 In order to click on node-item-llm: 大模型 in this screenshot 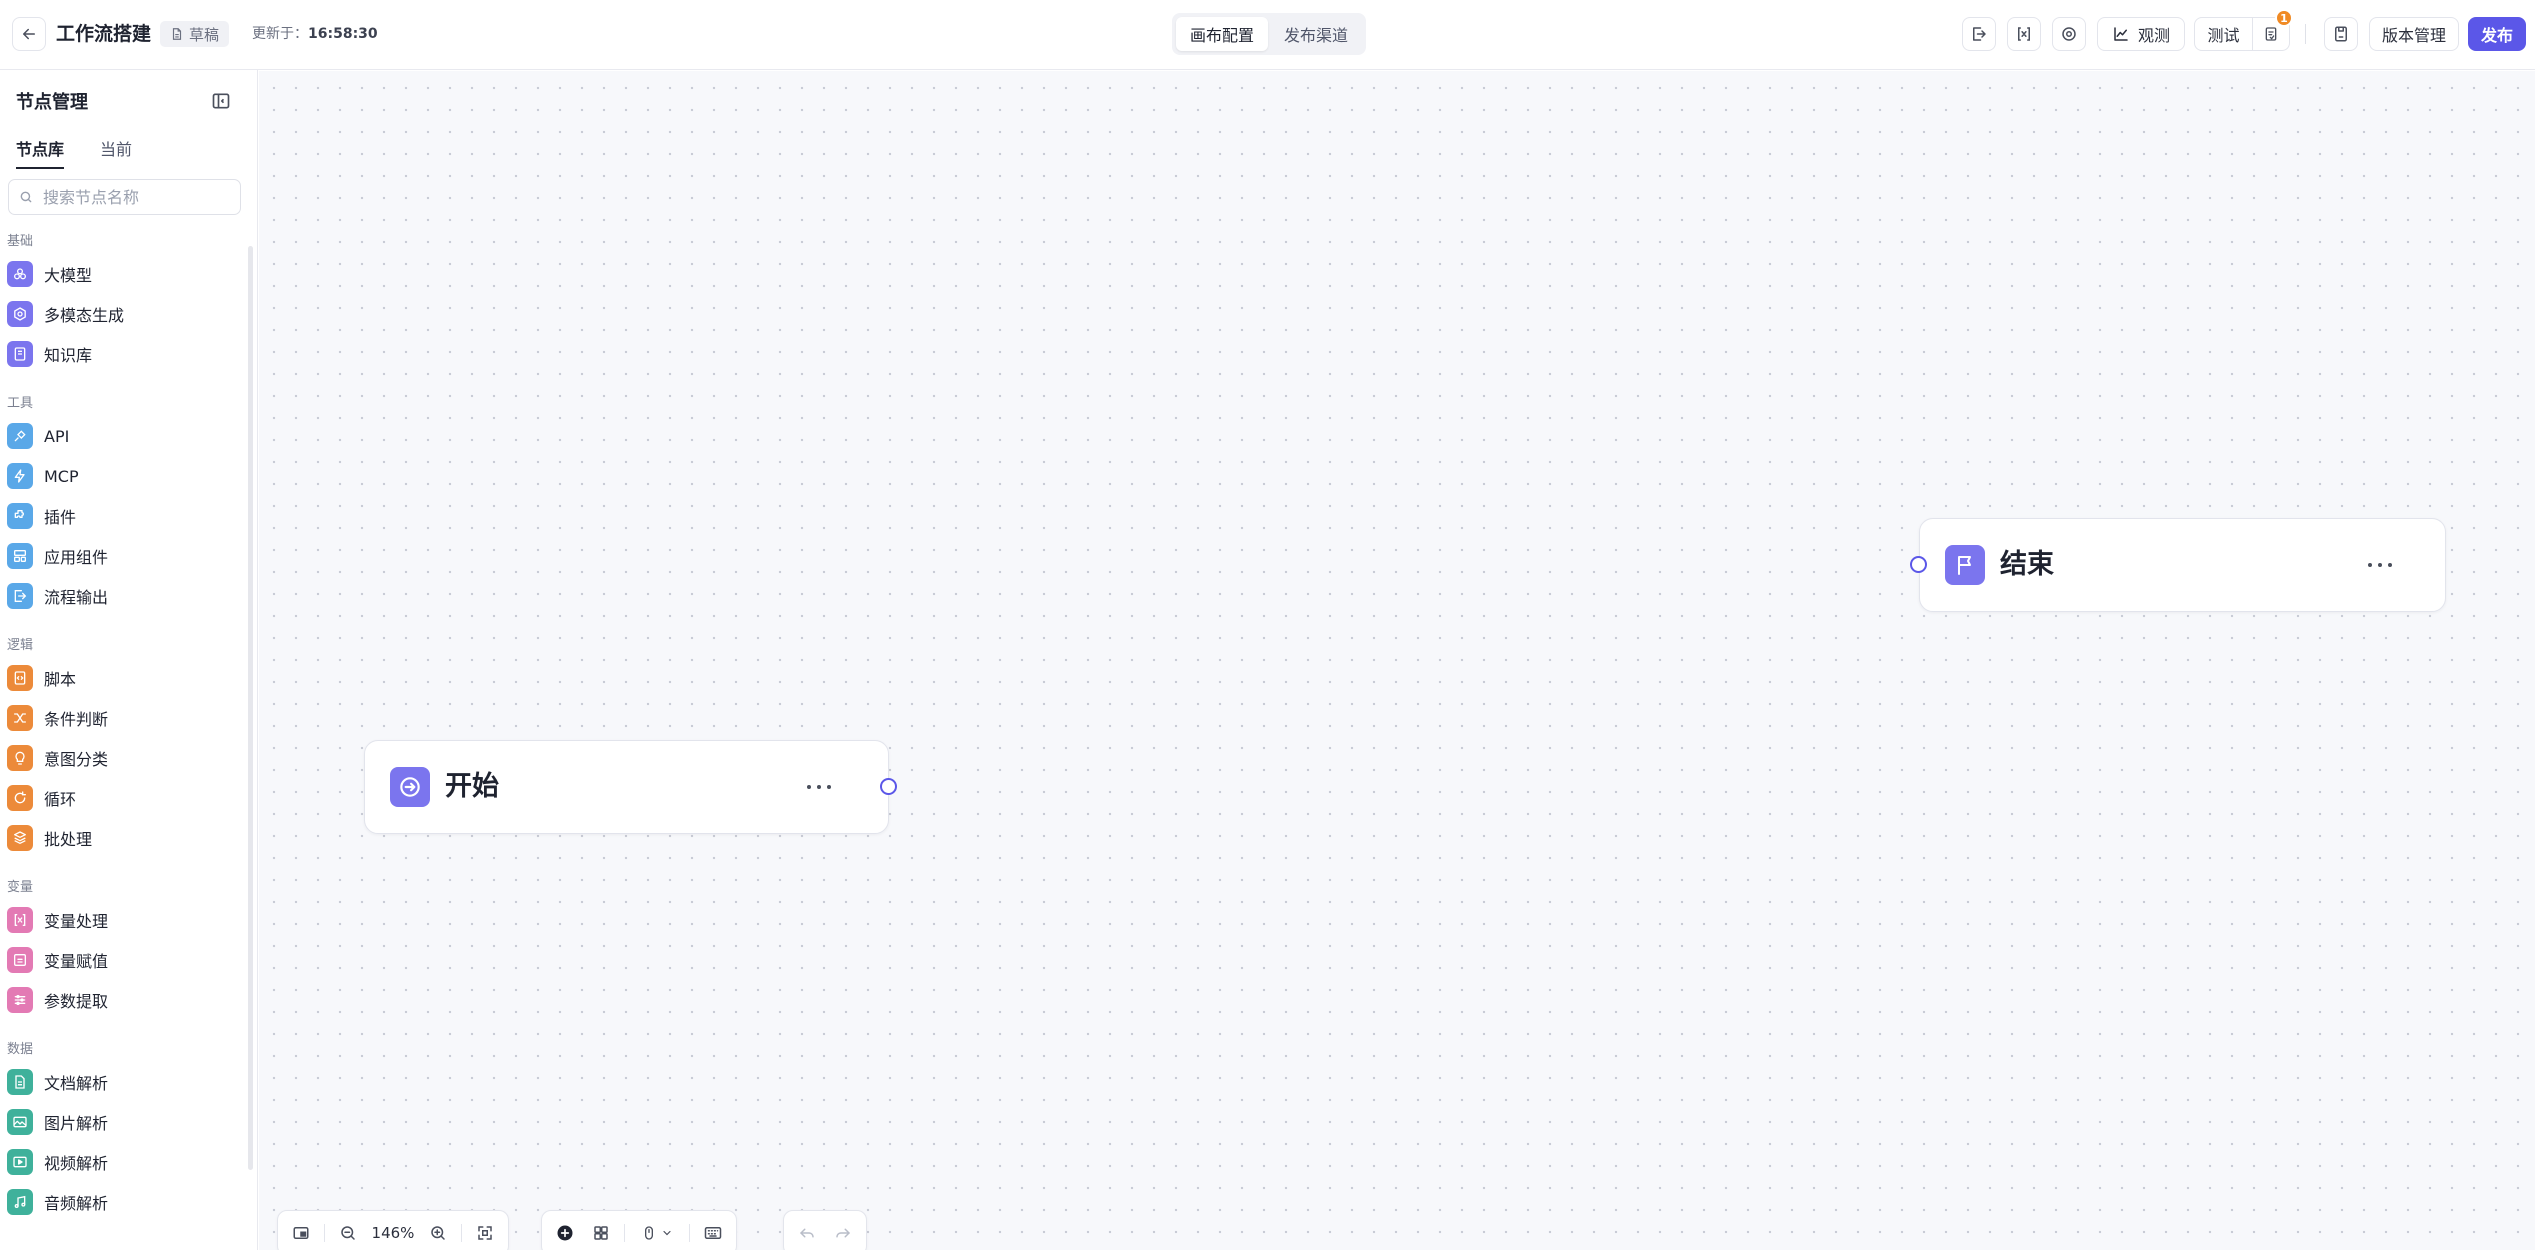, I will do `click(123, 274)`.